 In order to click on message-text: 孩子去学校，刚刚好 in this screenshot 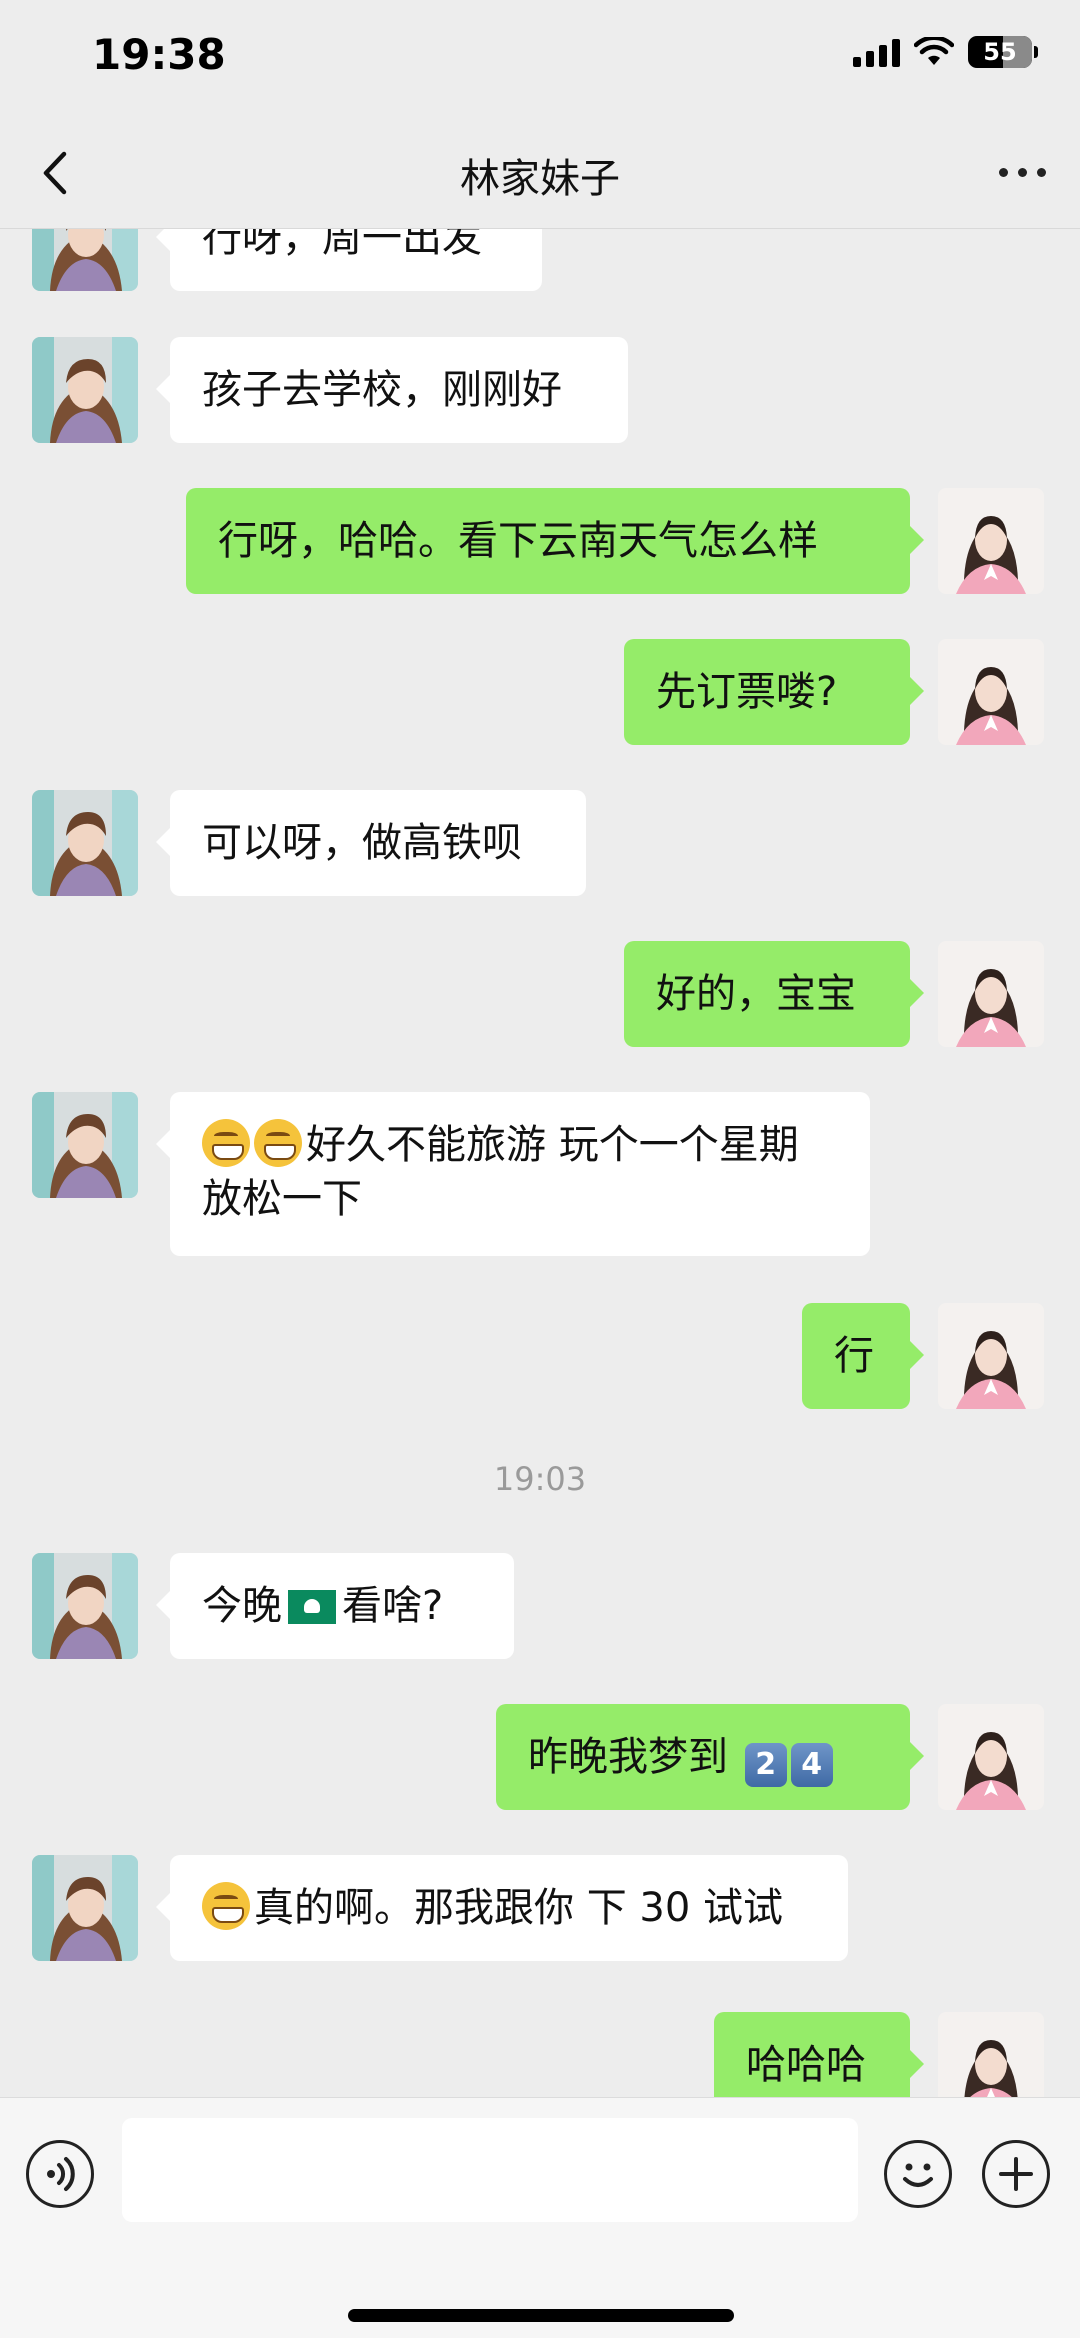, I will do `click(382, 390)`.